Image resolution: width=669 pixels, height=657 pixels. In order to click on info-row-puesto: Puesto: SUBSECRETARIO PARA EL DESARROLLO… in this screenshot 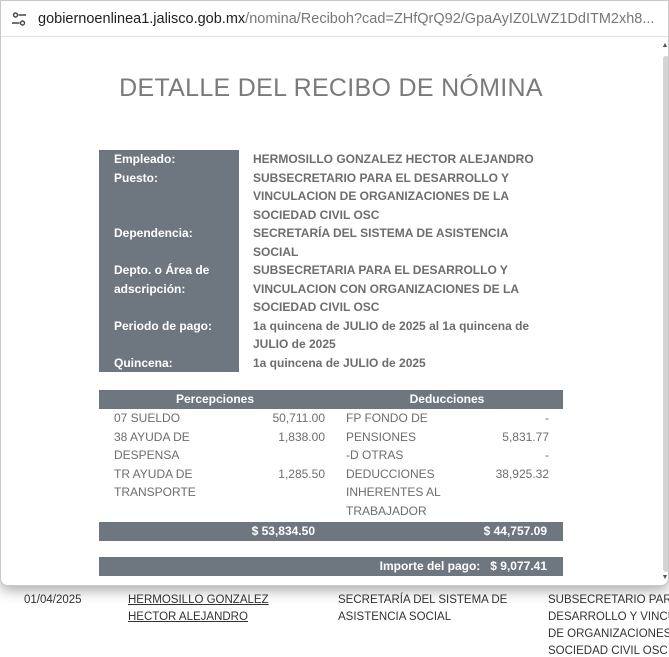, I will do `click(331, 196)`.